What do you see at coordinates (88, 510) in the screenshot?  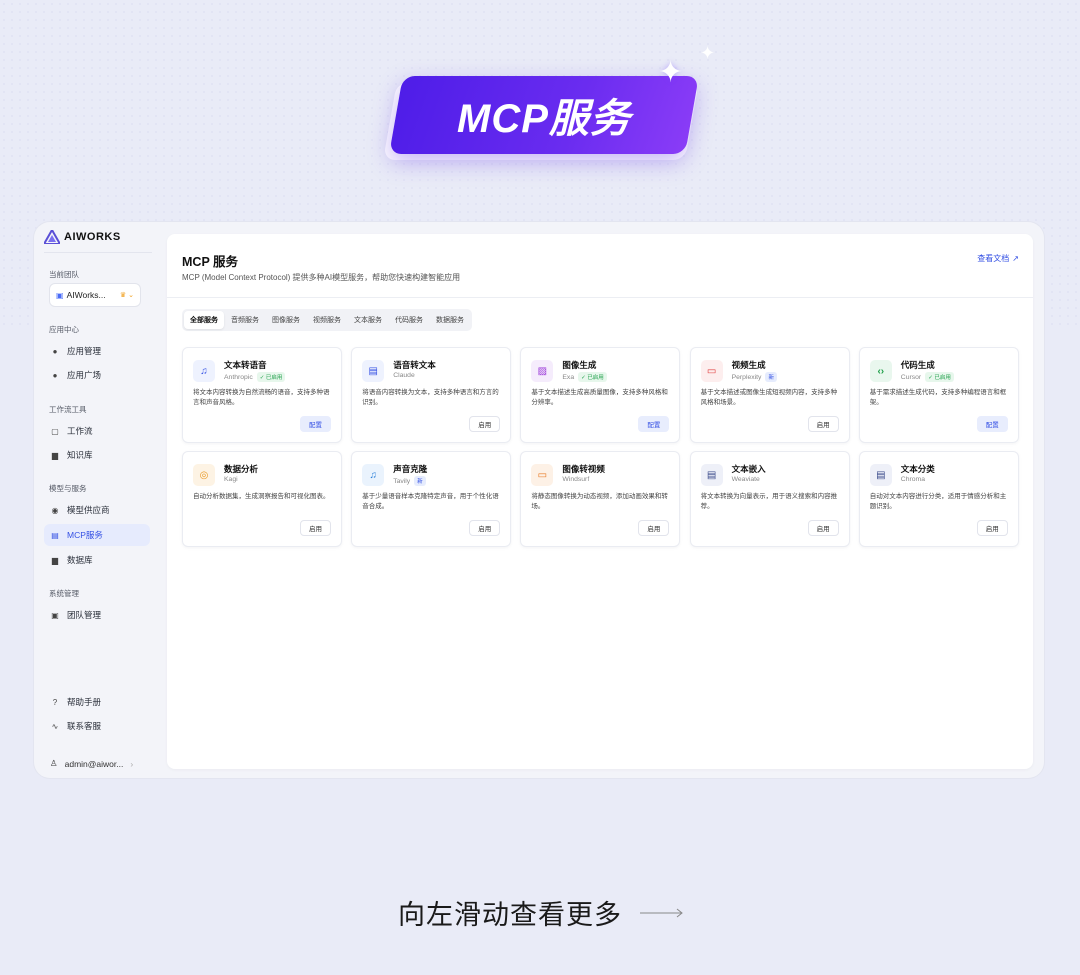 I see `sidebar-item-label: 模型供应商` at bounding box center [88, 510].